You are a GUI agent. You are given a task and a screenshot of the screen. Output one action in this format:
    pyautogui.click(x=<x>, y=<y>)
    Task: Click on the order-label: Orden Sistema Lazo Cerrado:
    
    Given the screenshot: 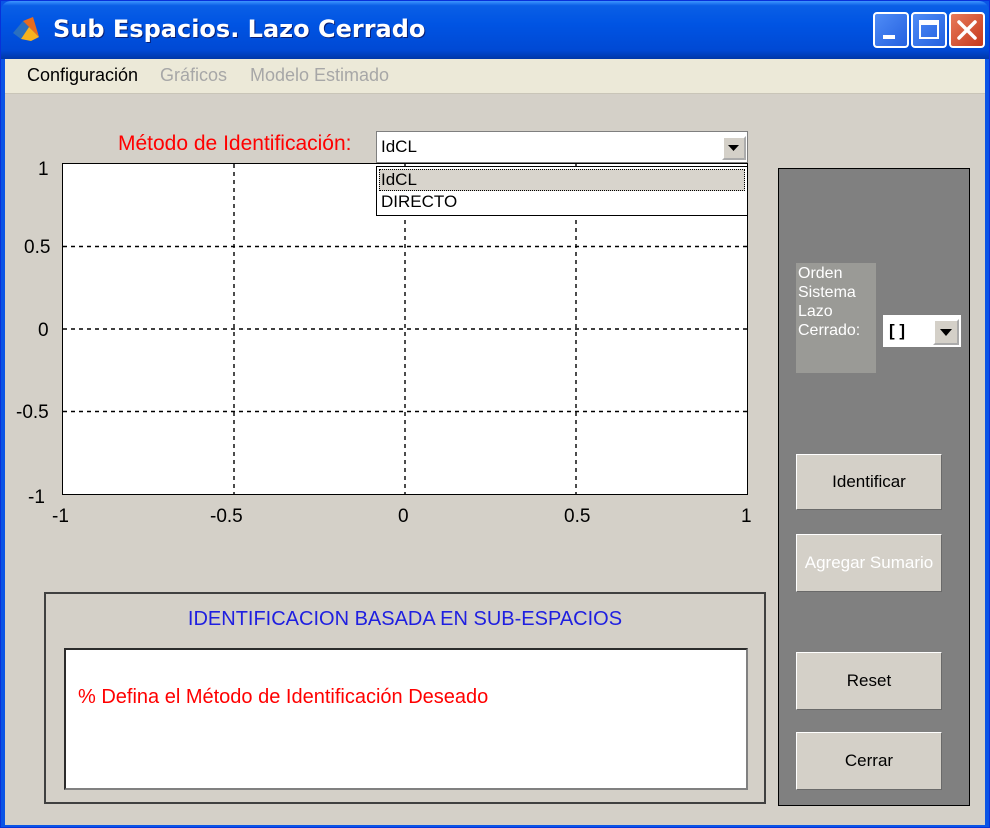 What is the action you would take?
    pyautogui.click(x=829, y=302)
    